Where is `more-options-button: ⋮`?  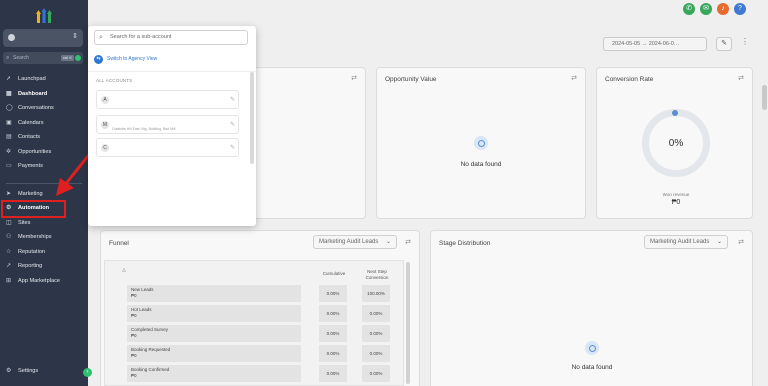 more-options-button: ⋮ is located at coordinates (745, 41).